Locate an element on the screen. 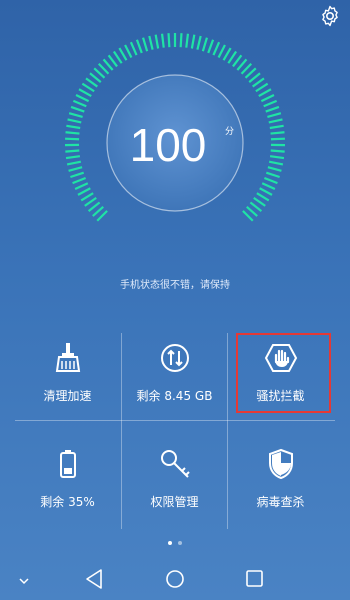 The width and height of the screenshot is (350, 600). broom-icon is located at coordinates (68, 358).